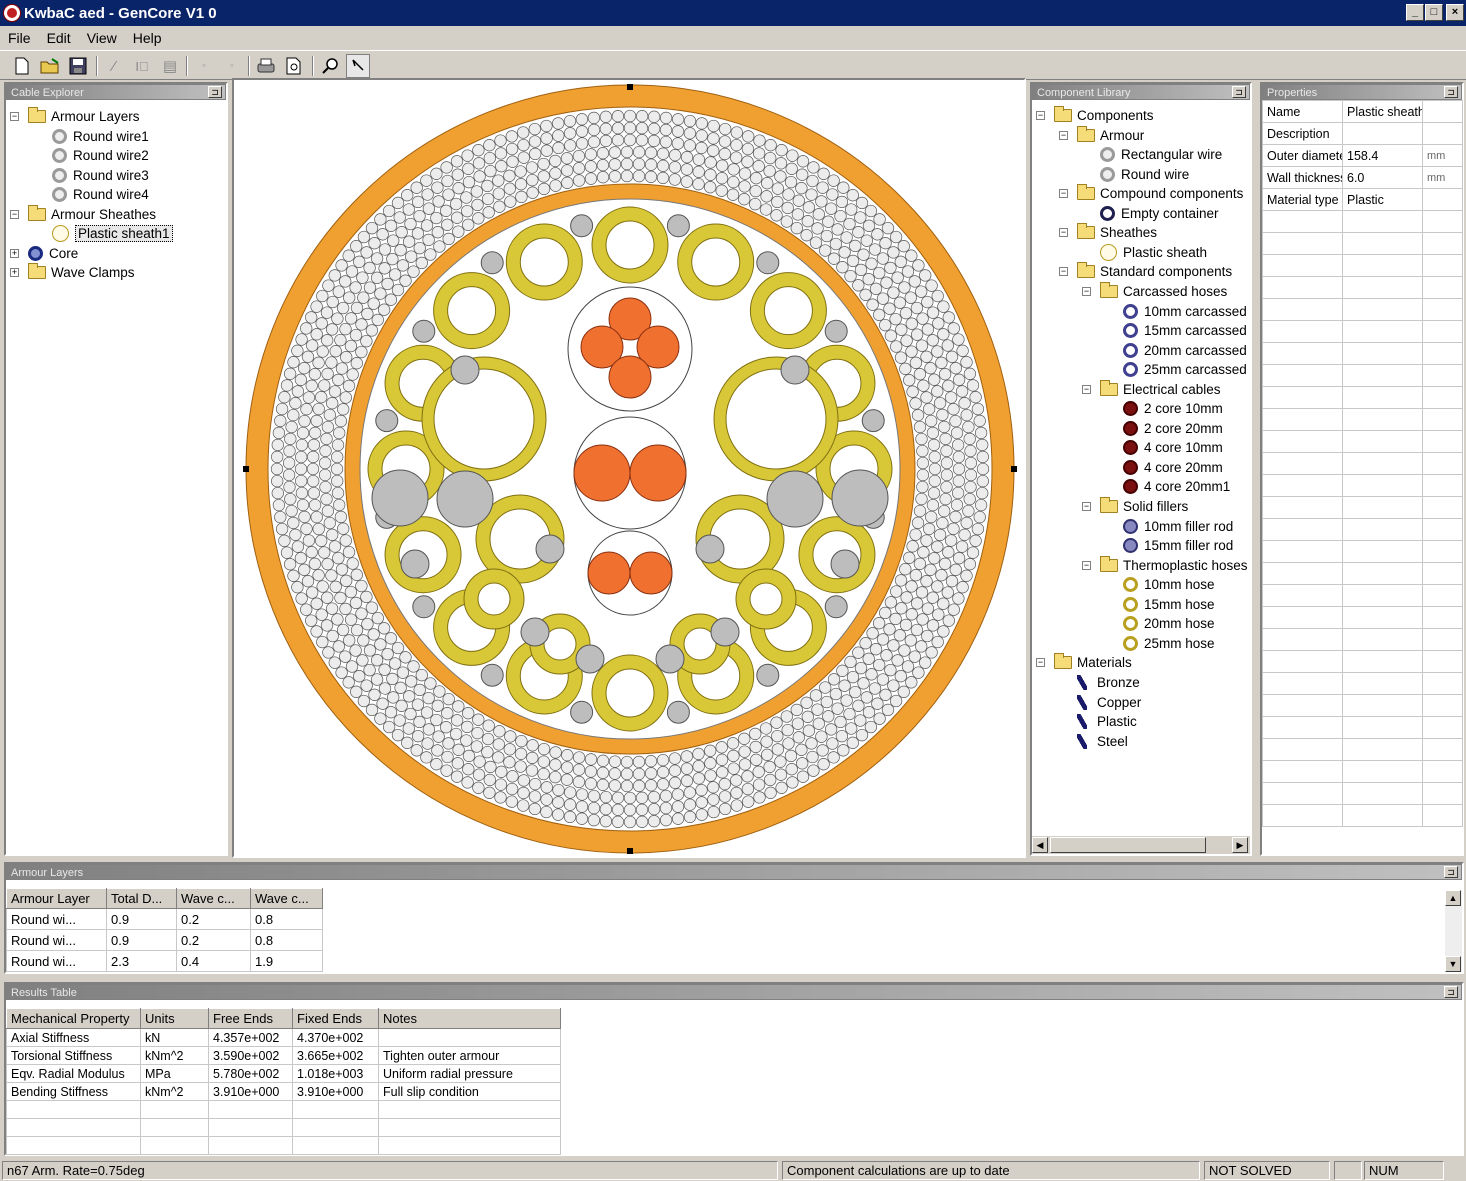 This screenshot has height=1181, width=1466. I want to click on tree-item-copper: Copper, so click(1109, 702).